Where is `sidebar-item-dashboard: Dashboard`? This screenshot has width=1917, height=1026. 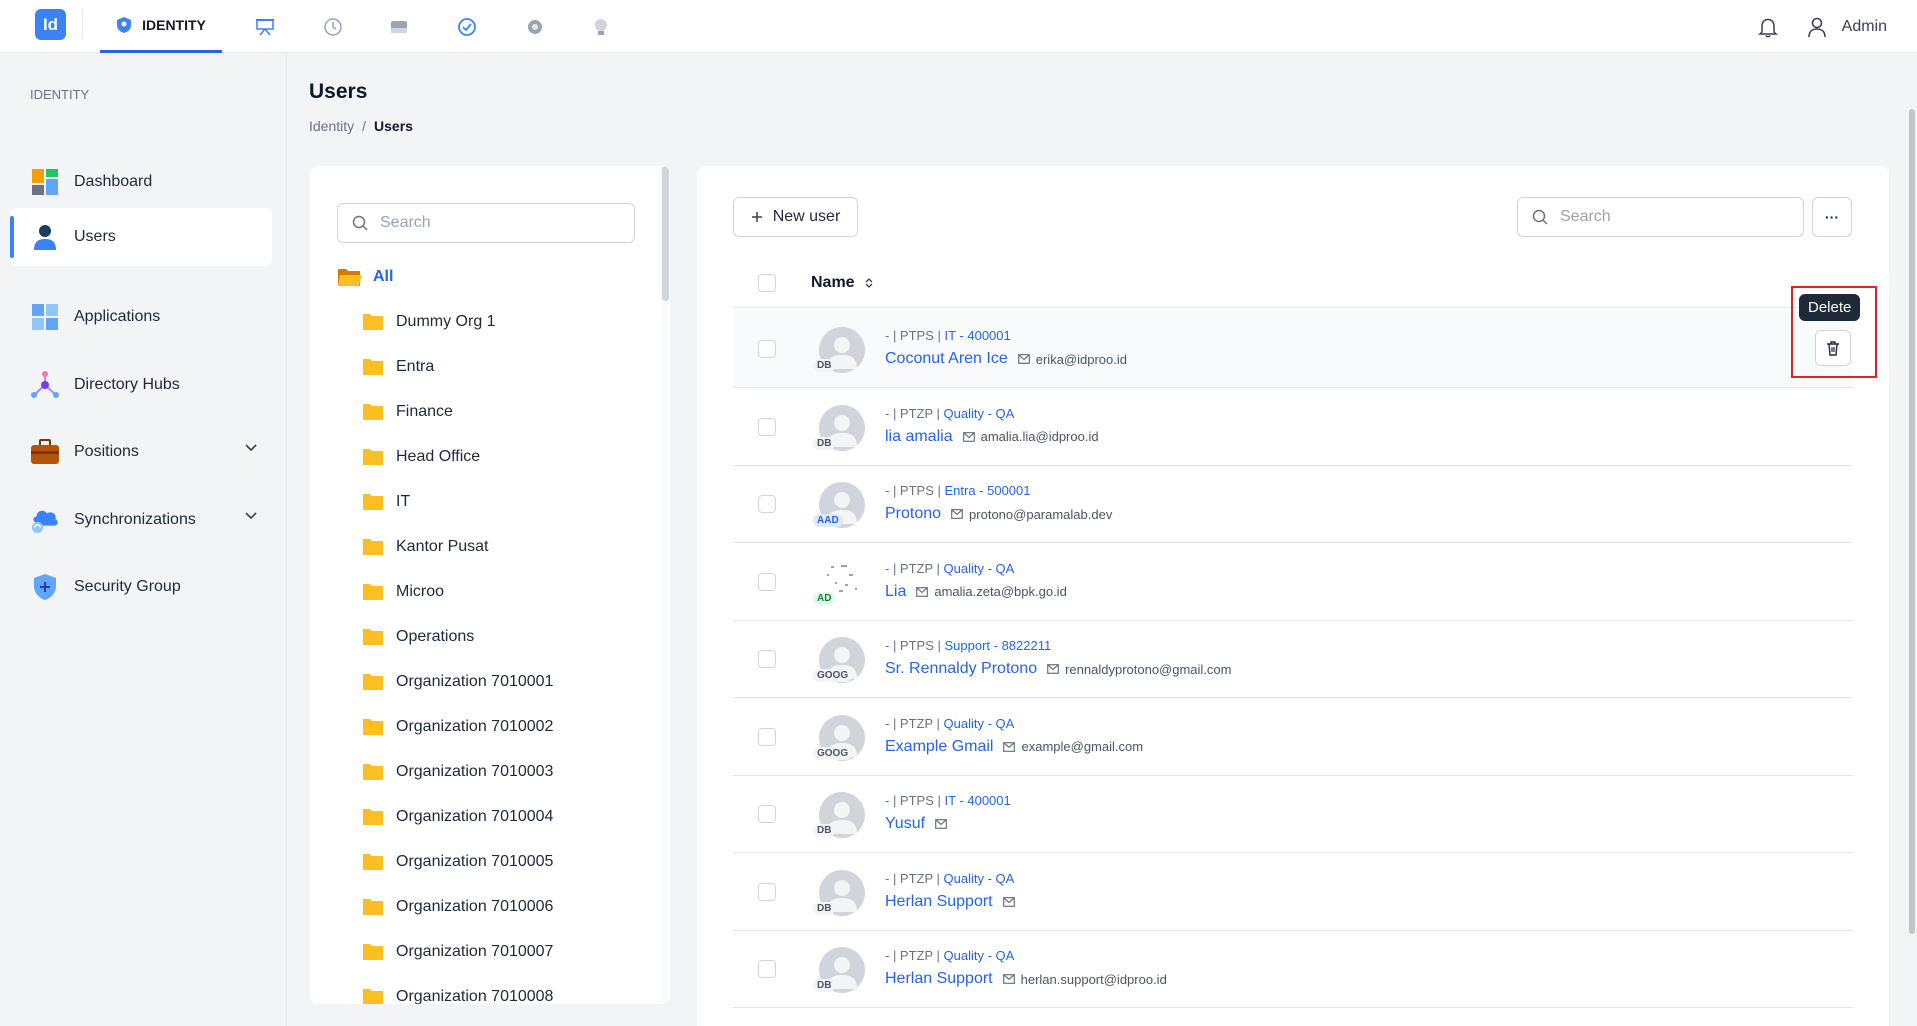 sidebar-item-dashboard: Dashboard is located at coordinates (141, 182).